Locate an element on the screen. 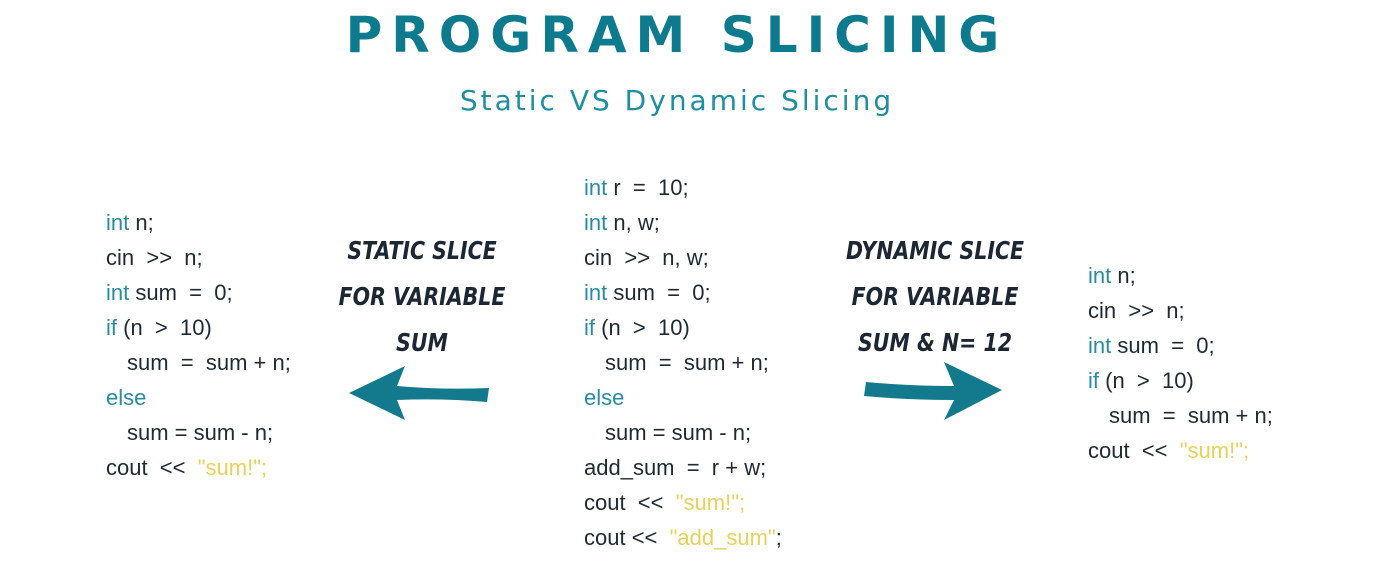  dynamic-slice-label: DYNAMIC SLICE FOR VARIABLE SUM & N= 12 is located at coordinates (935, 297).